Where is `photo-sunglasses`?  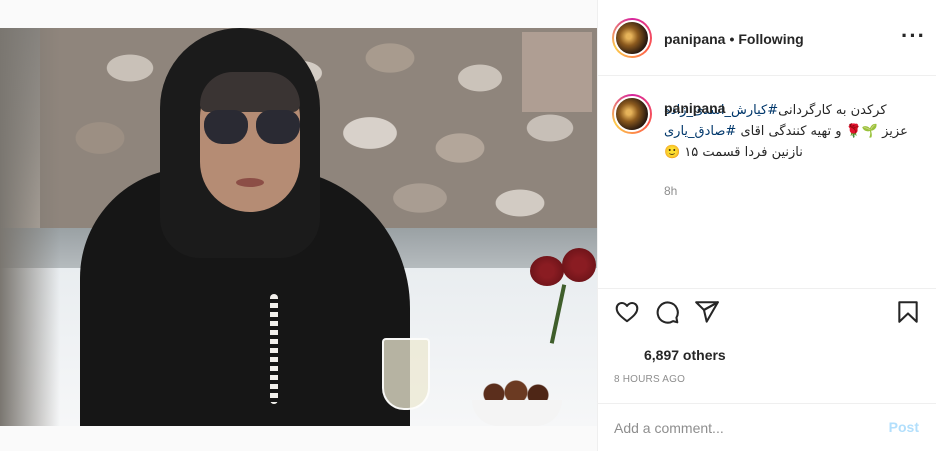 photo-sunglasses is located at coordinates (252, 128).